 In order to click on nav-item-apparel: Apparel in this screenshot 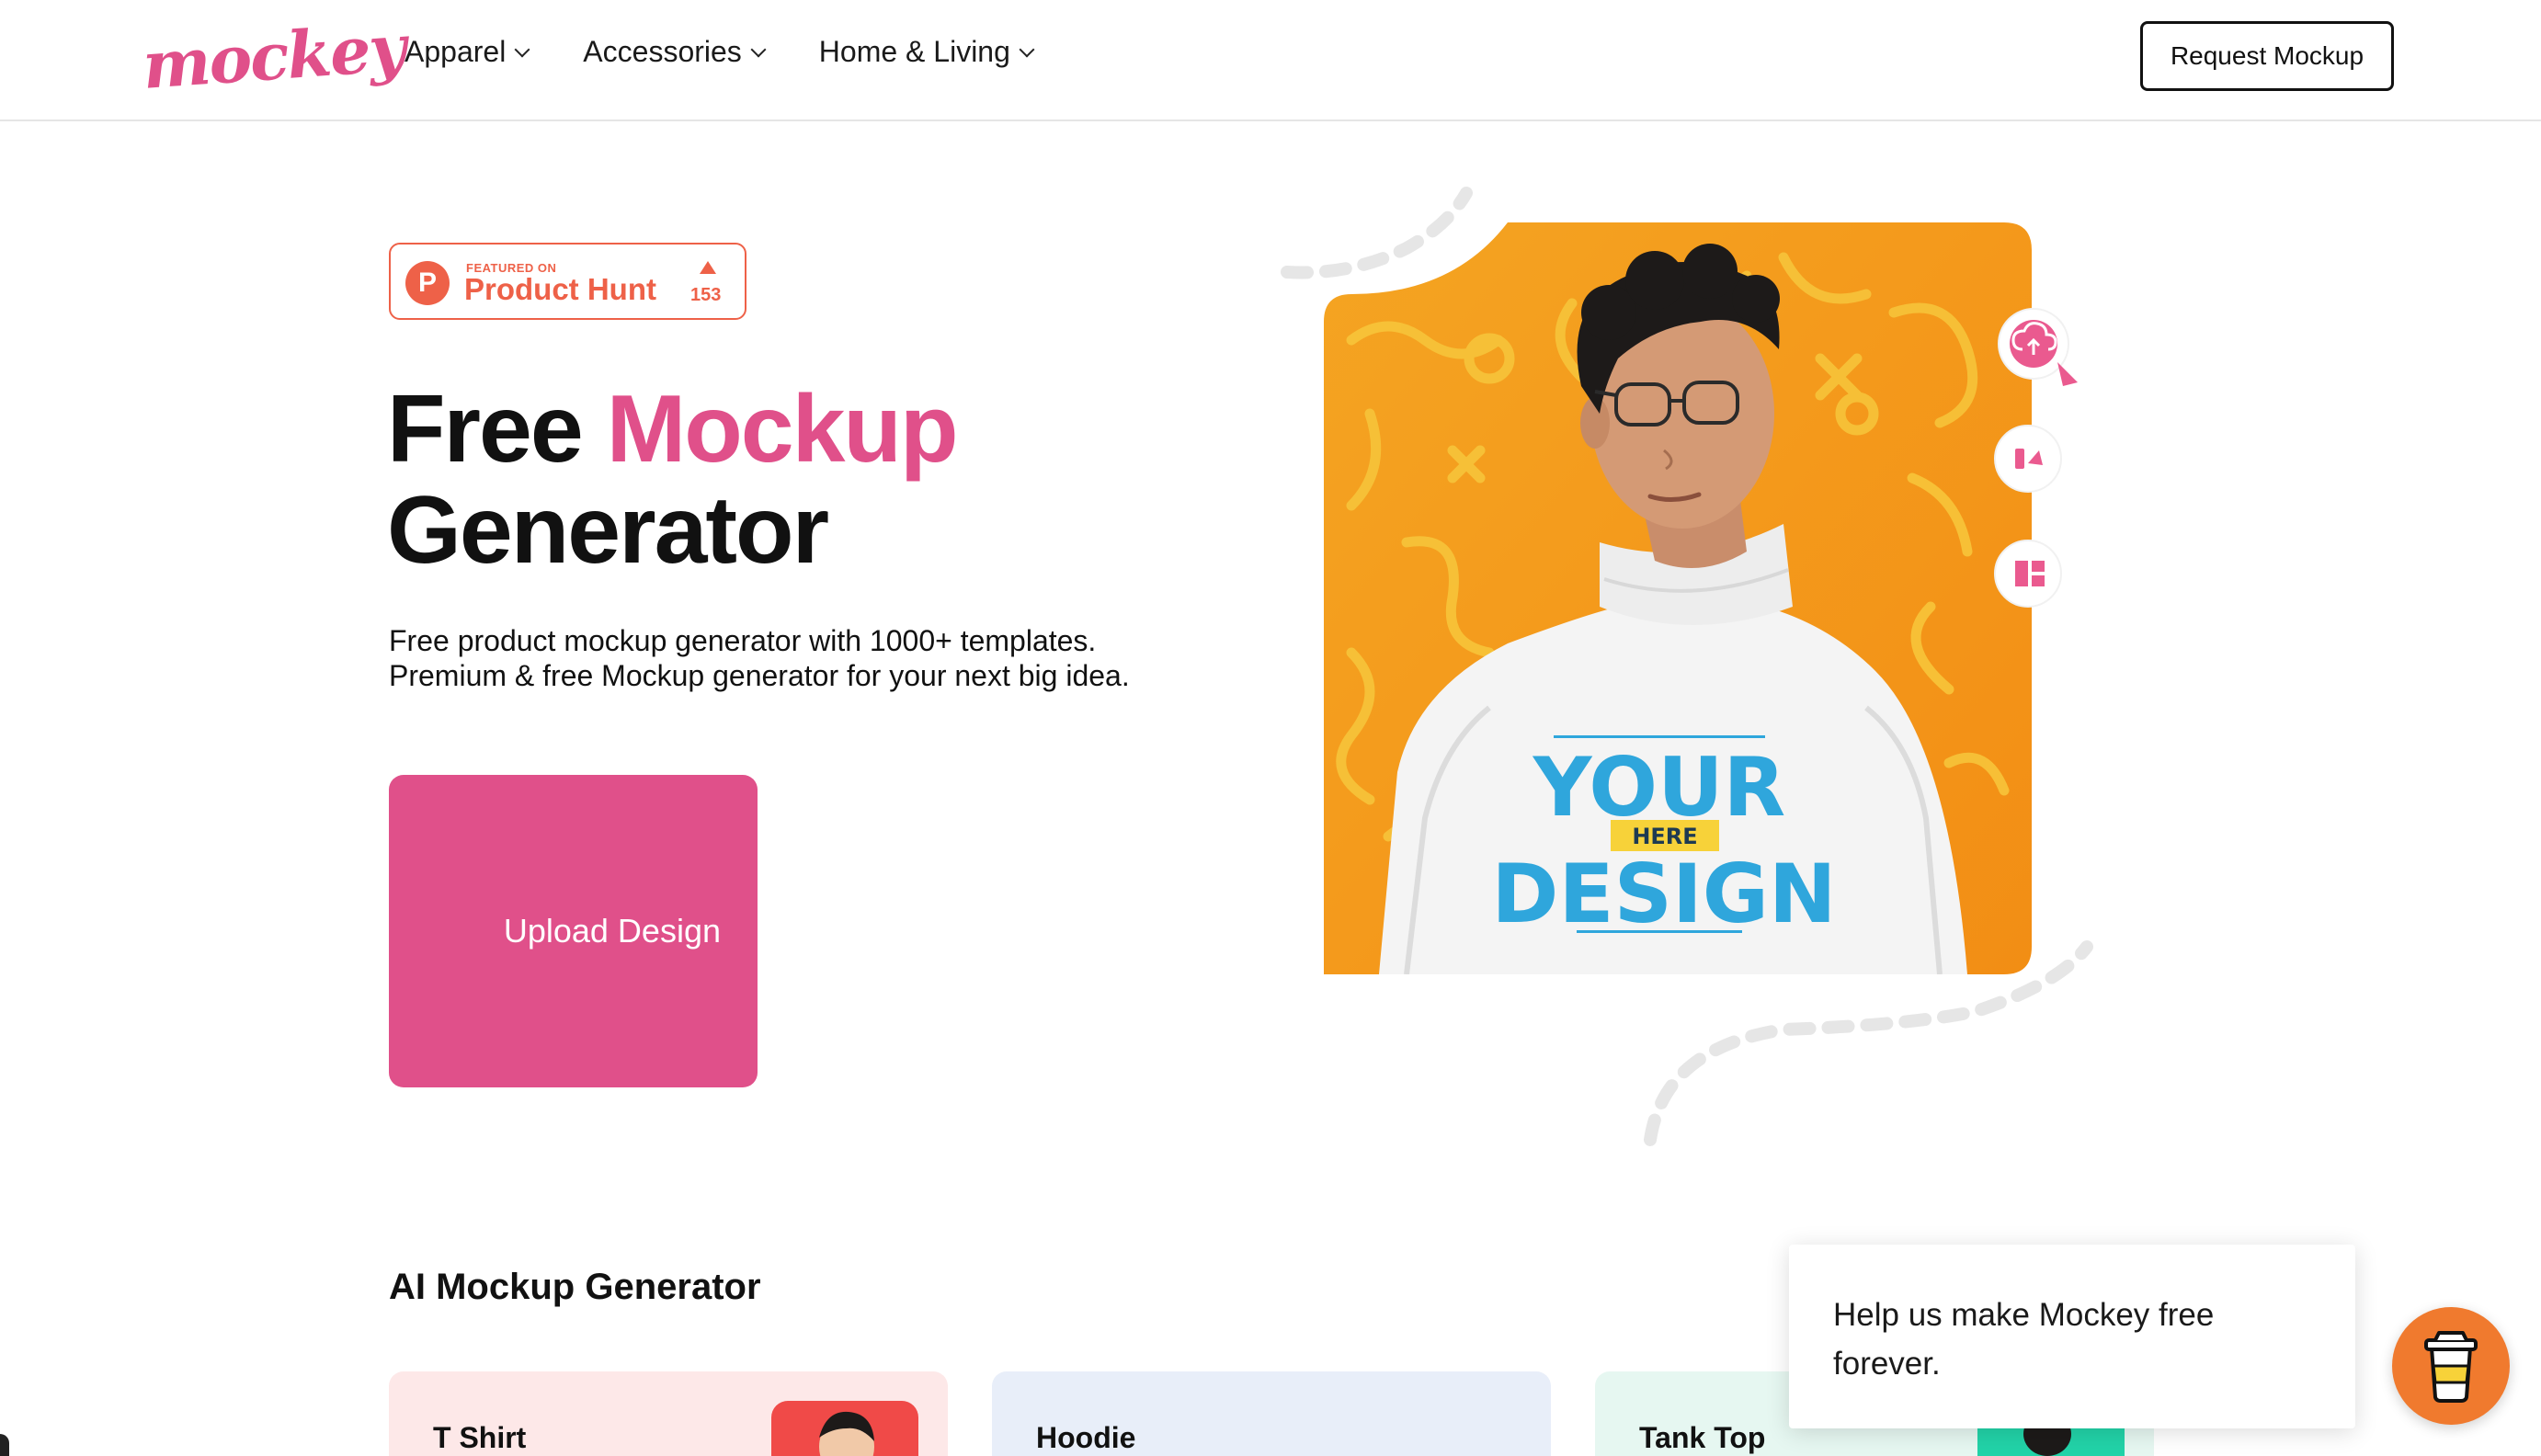, I will do `click(467, 52)`.